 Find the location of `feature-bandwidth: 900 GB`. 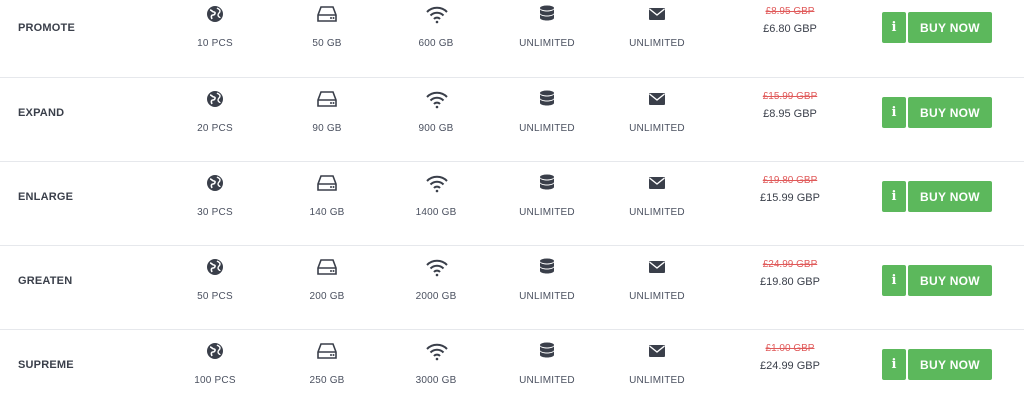

feature-bandwidth: 900 GB is located at coordinates (436, 106).